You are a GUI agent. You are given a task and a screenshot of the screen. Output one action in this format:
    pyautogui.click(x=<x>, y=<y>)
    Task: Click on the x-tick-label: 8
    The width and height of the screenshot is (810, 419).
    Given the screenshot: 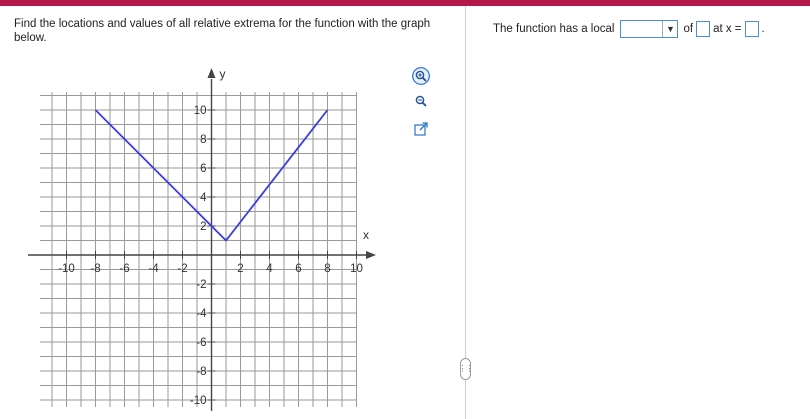 What is the action you would take?
    pyautogui.click(x=327, y=269)
    